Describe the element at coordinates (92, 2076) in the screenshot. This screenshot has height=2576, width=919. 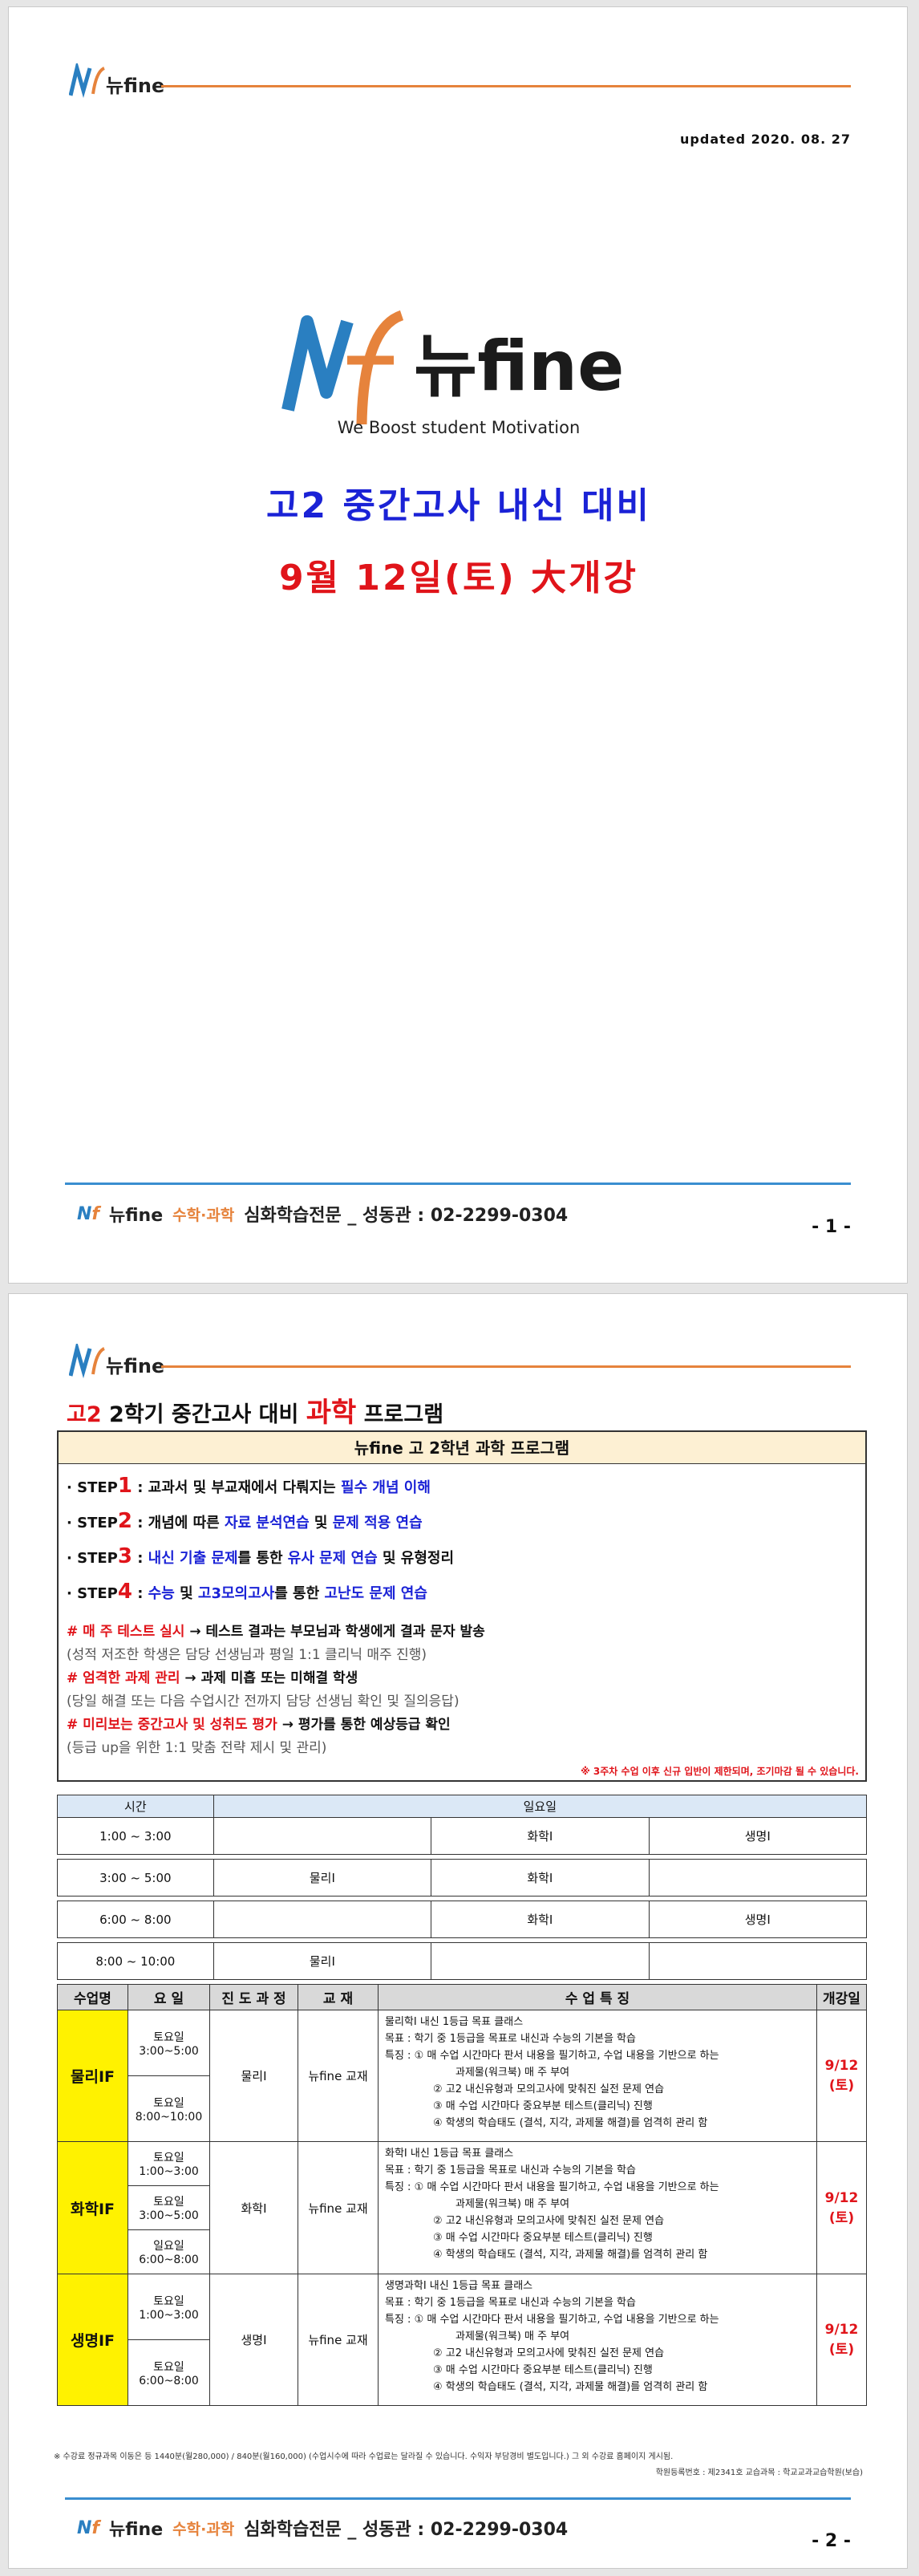
I see `course-name: 물리ⅠF` at that location.